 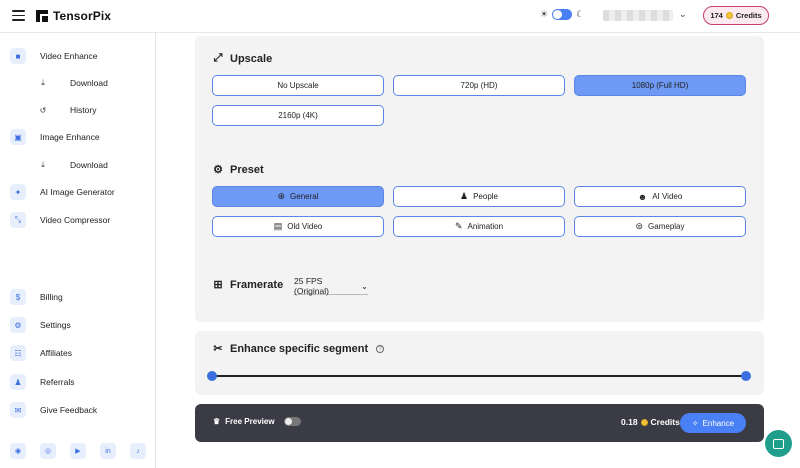 I want to click on brand-name: TensorPix, so click(x=82, y=16).